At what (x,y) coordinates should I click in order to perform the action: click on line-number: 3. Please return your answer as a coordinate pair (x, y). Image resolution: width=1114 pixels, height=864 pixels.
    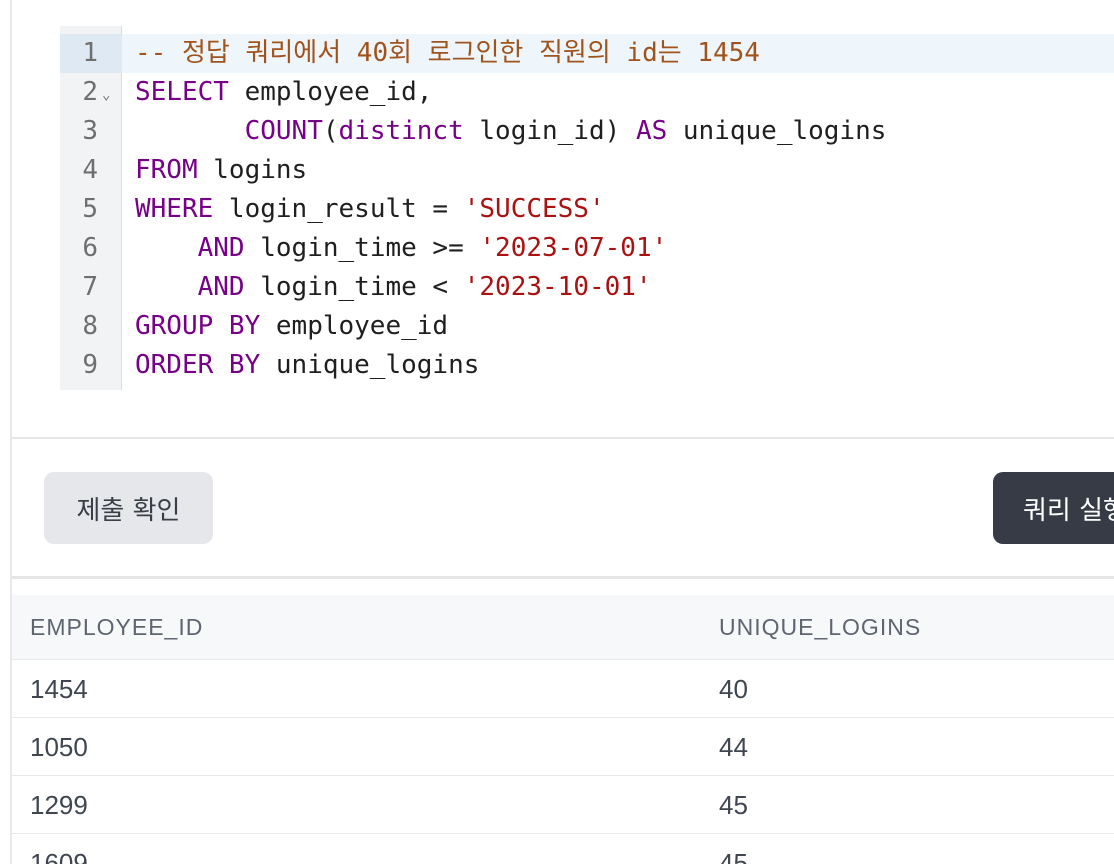
    Looking at the image, I should click on (90, 131).